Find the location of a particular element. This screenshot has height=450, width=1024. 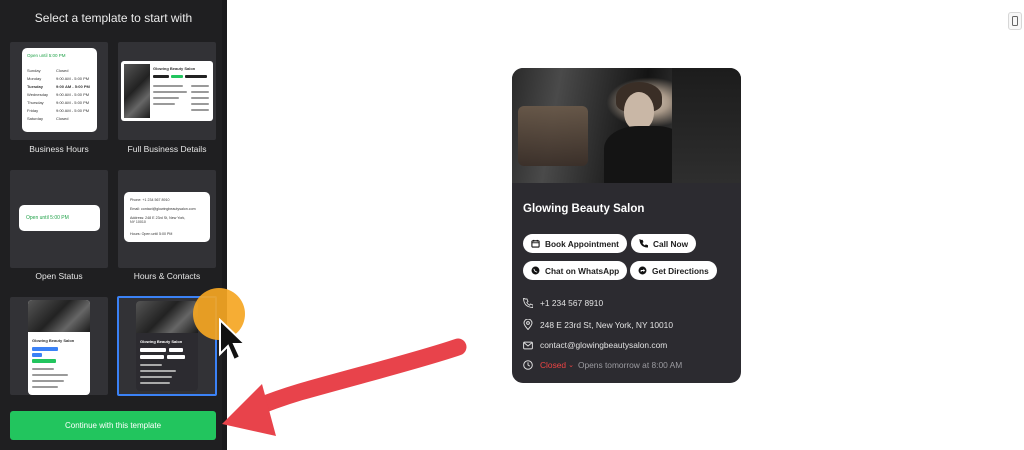

mouse-cursor-icon is located at coordinates (232, 340).